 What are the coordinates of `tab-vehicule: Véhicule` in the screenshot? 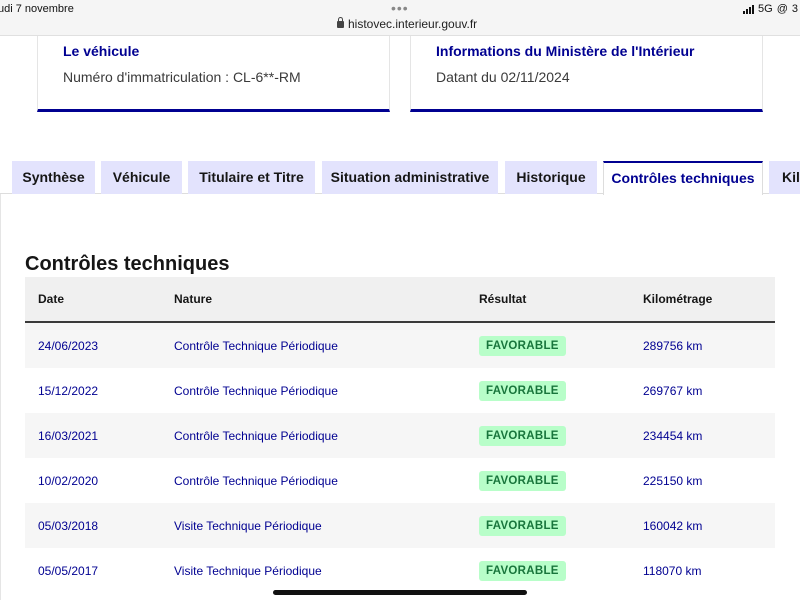 It's located at (141, 177).